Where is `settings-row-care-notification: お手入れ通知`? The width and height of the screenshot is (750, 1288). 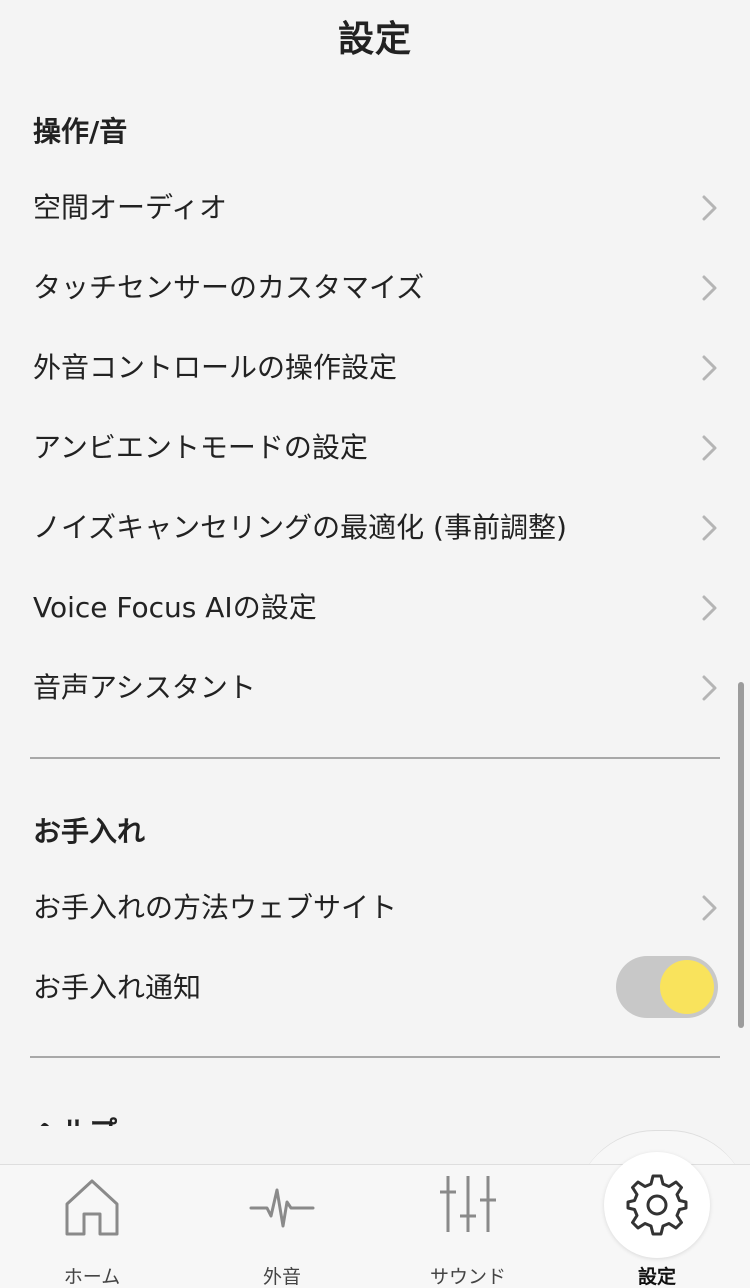
settings-row-care-notification: お手入れ通知 is located at coordinates (375, 988).